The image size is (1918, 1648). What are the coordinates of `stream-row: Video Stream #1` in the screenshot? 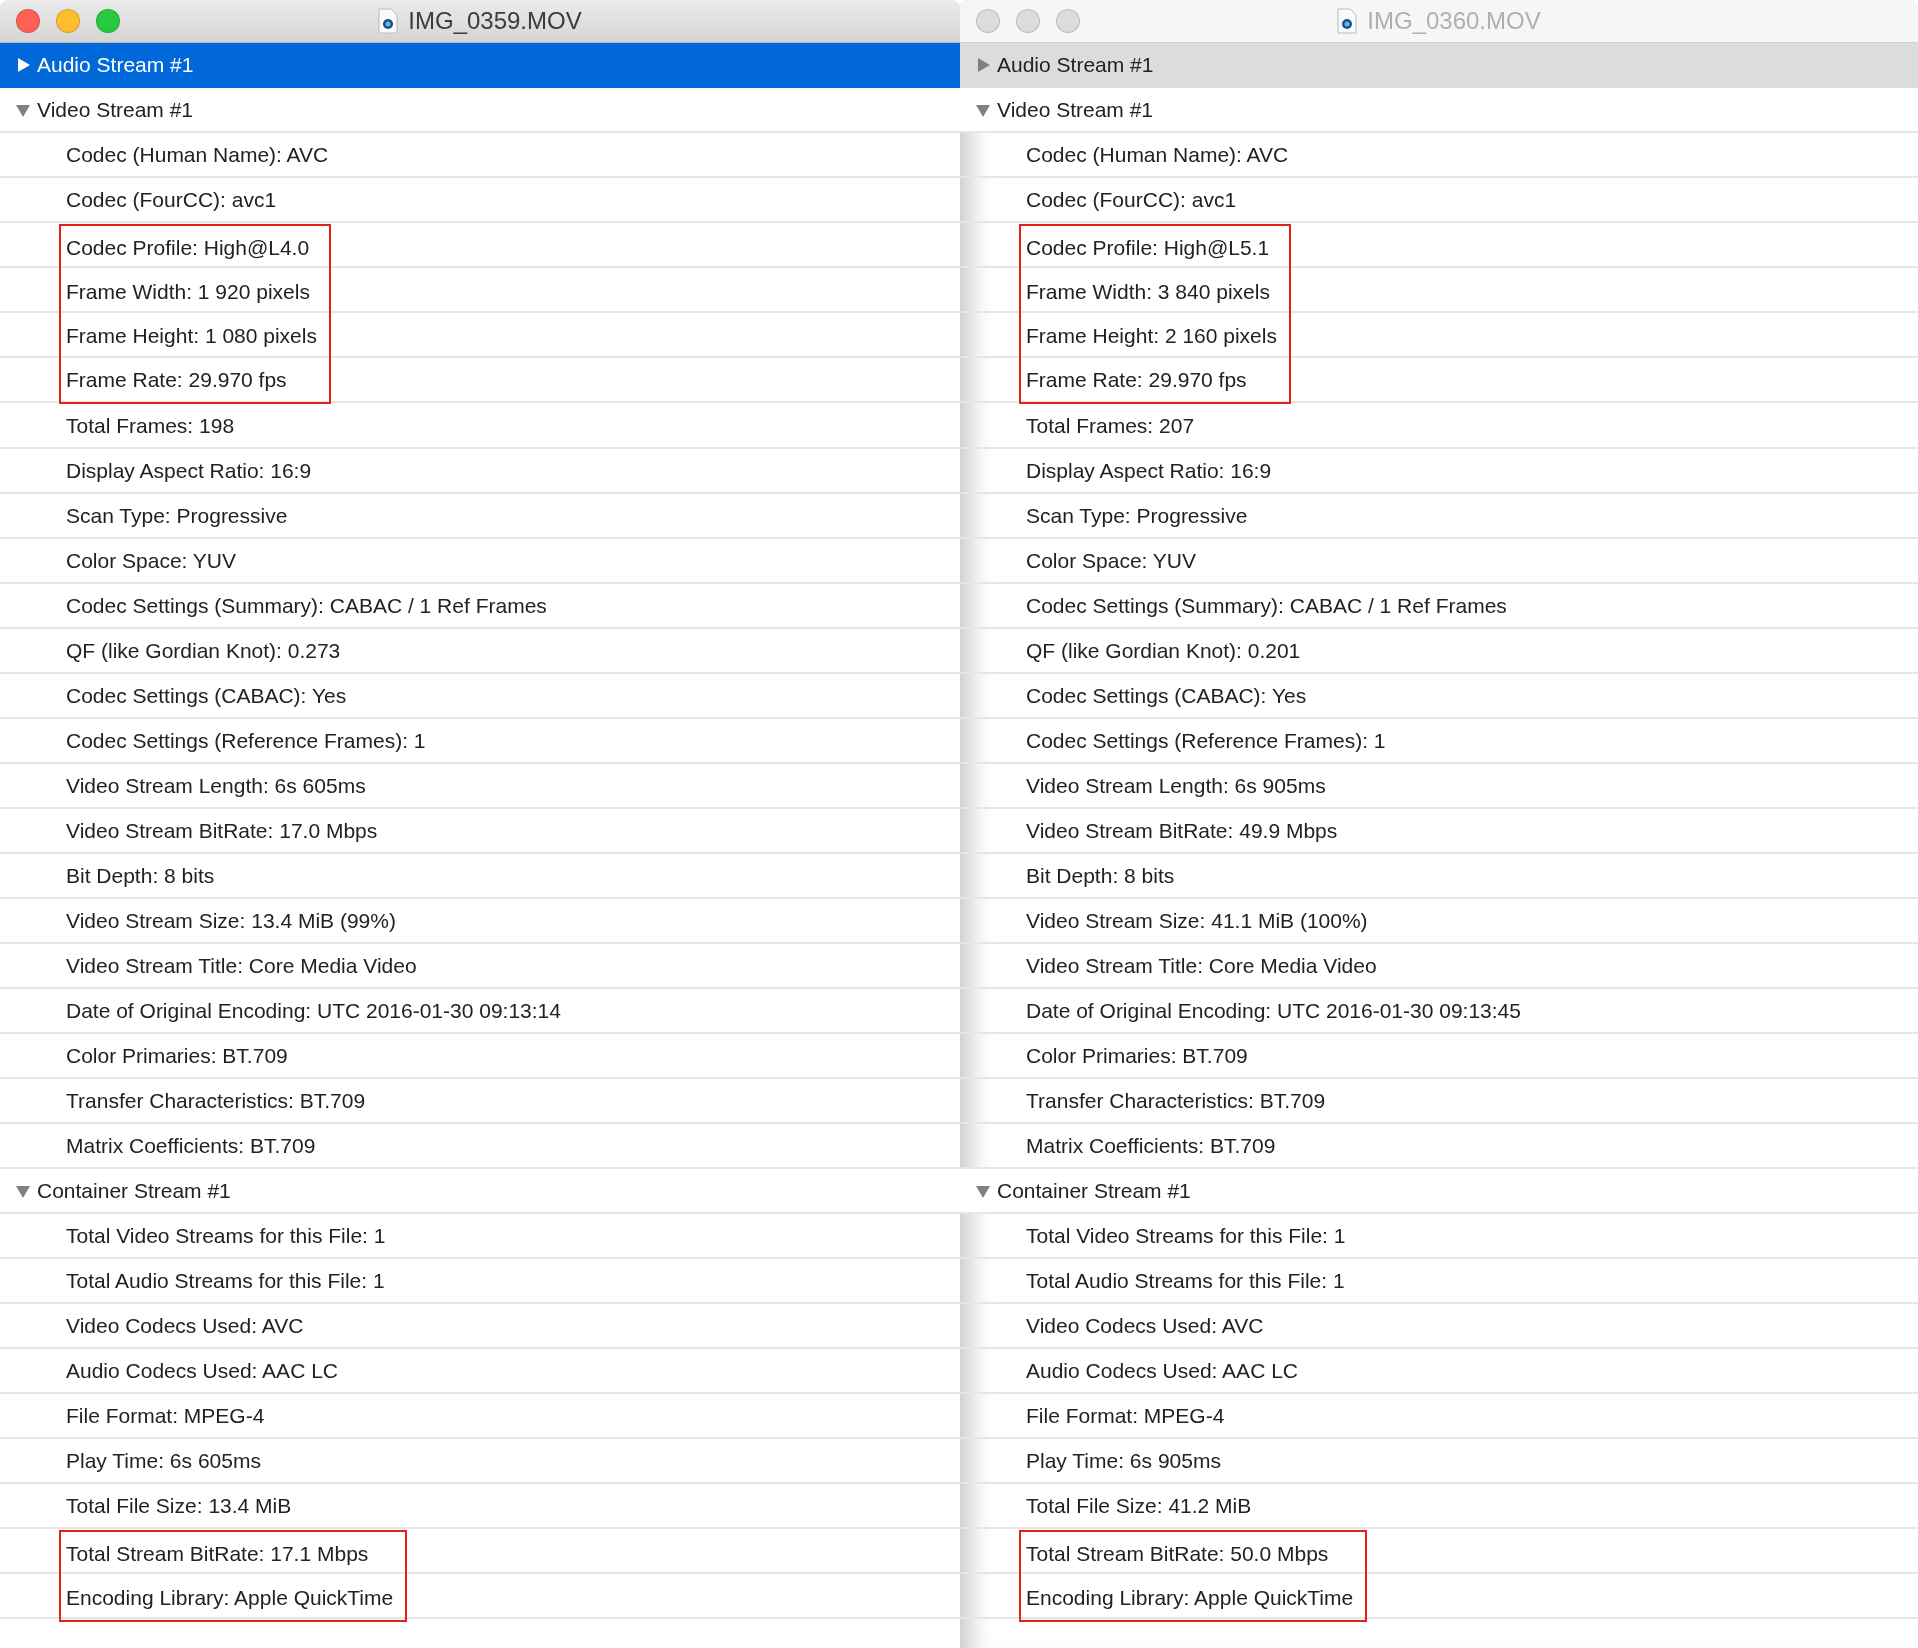 It's located at (1439, 110).